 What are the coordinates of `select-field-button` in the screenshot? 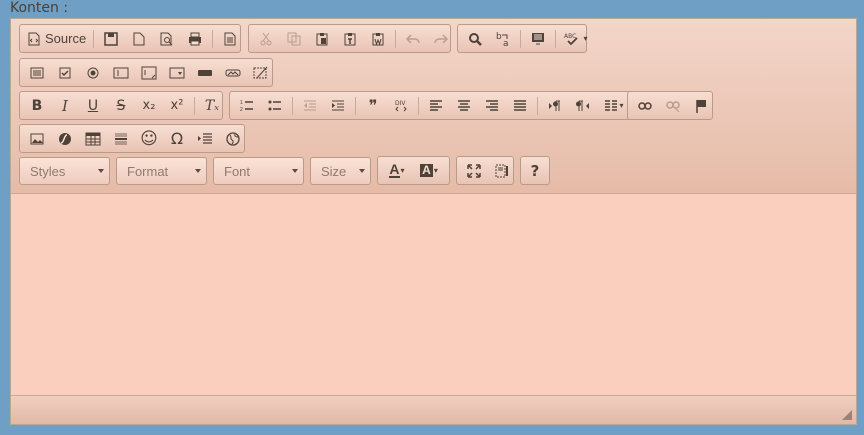 It's located at (177, 72).